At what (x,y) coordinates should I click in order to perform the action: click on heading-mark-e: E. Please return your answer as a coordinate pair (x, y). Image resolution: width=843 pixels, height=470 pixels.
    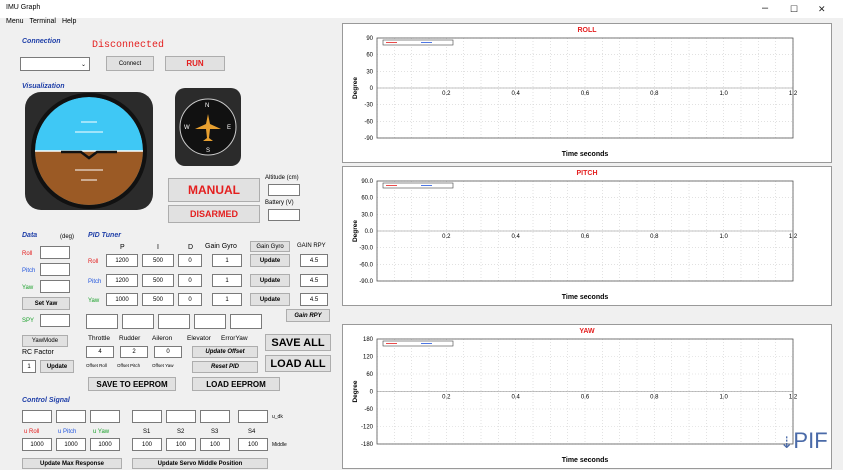
    Looking at the image, I should click on (229, 128).